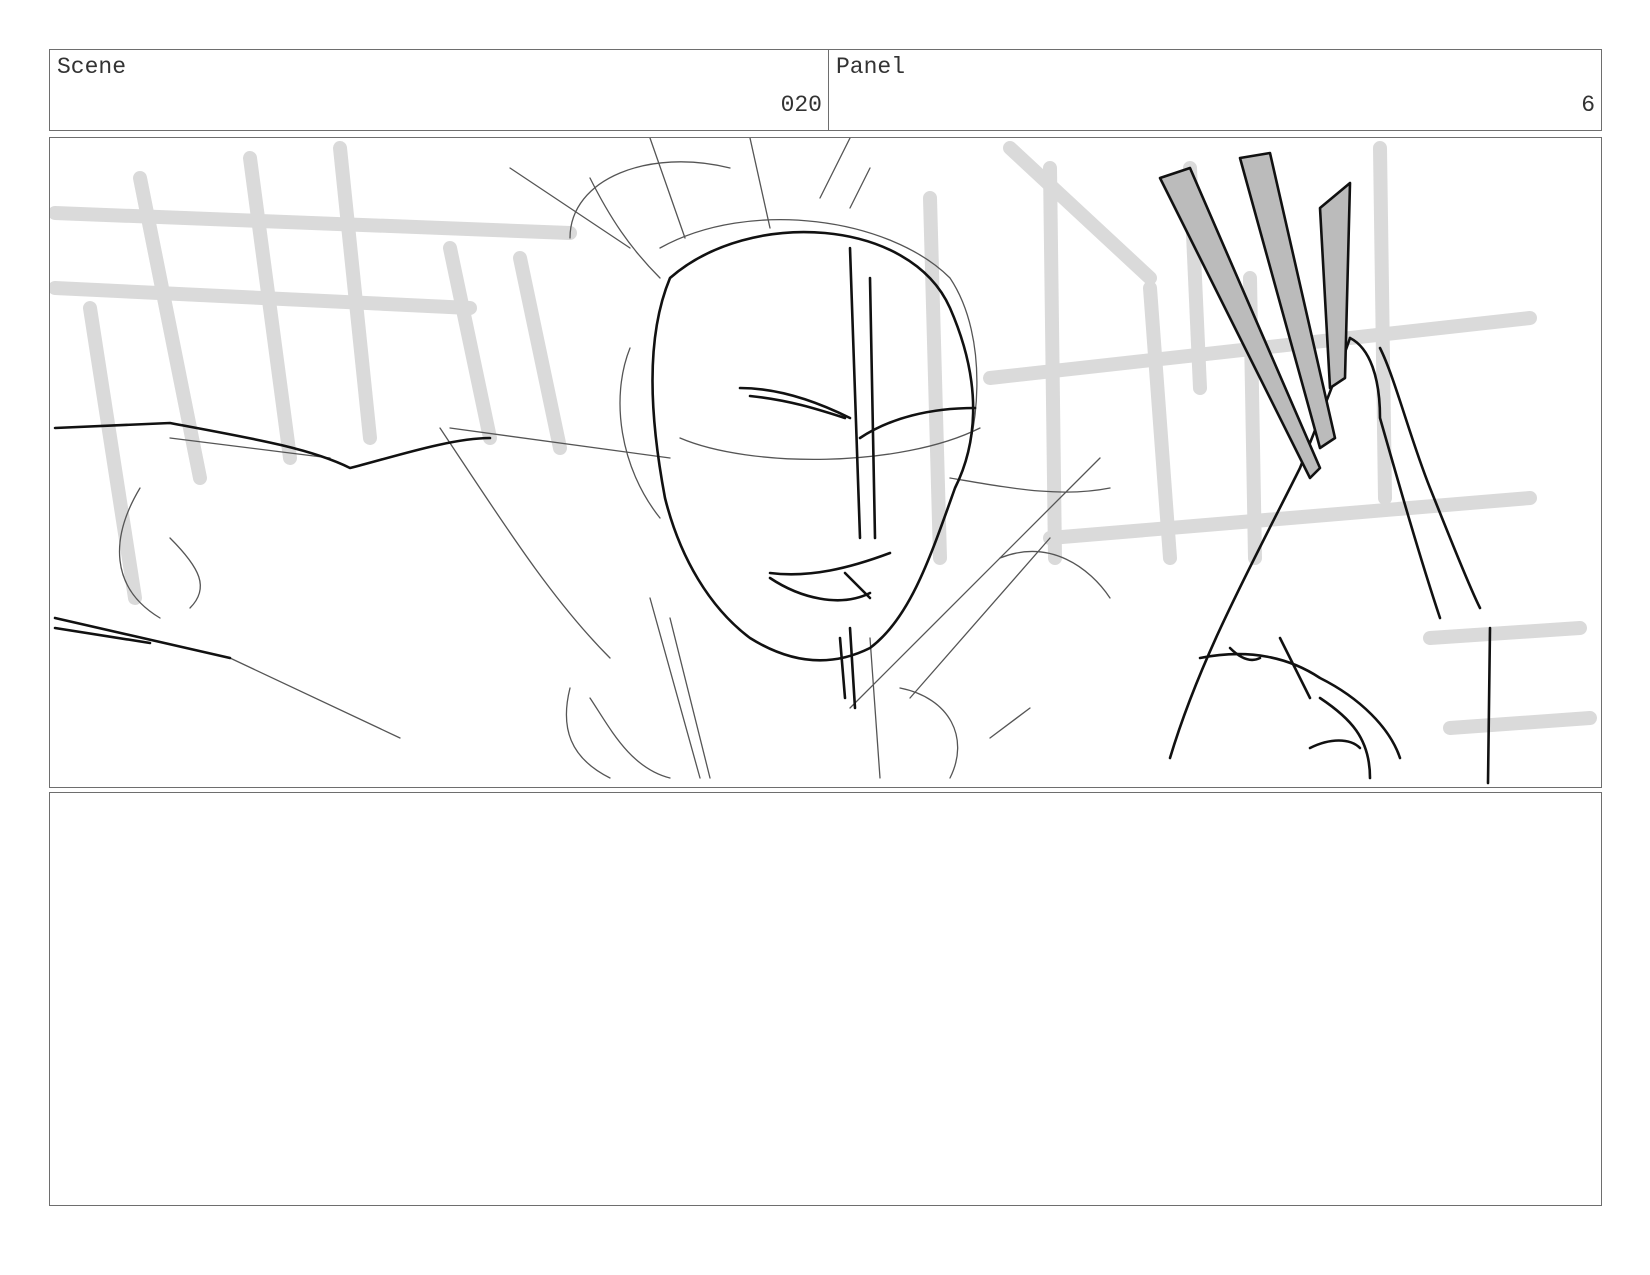  I want to click on scene-cell: Scene 020, so click(439, 90).